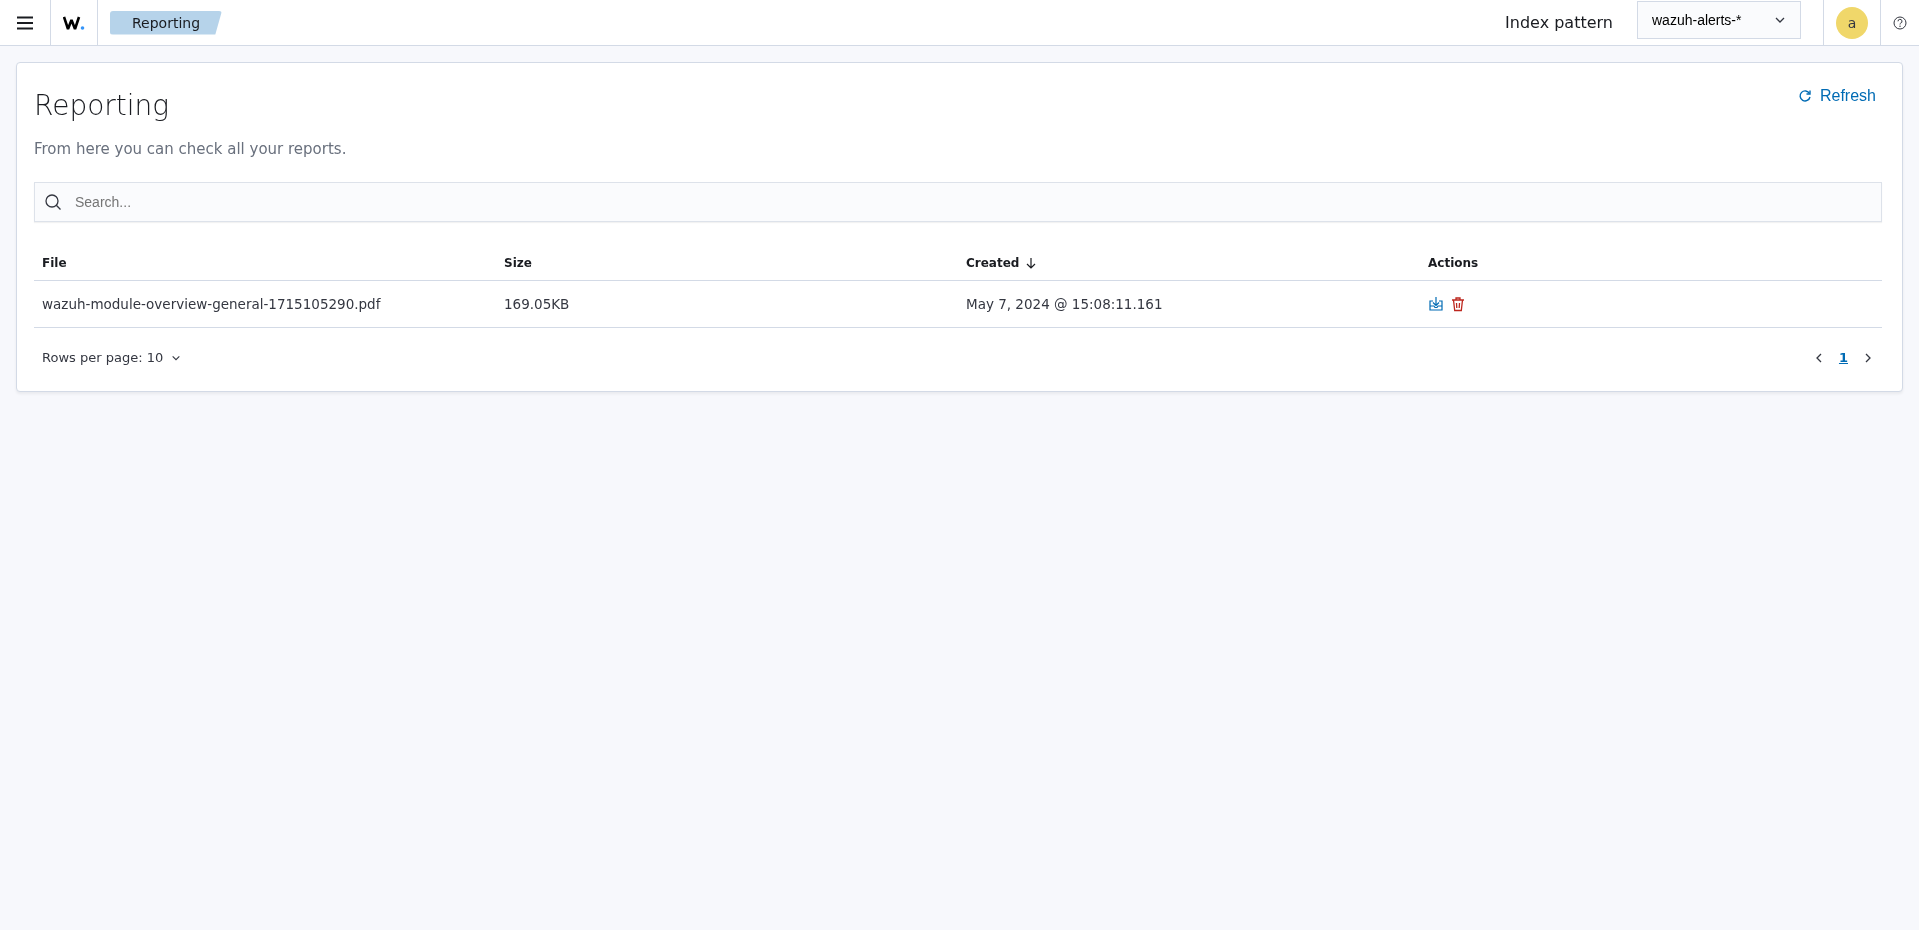 This screenshot has height=930, width=1919. Describe the element at coordinates (265, 263) in the screenshot. I see `column-header: File` at that location.